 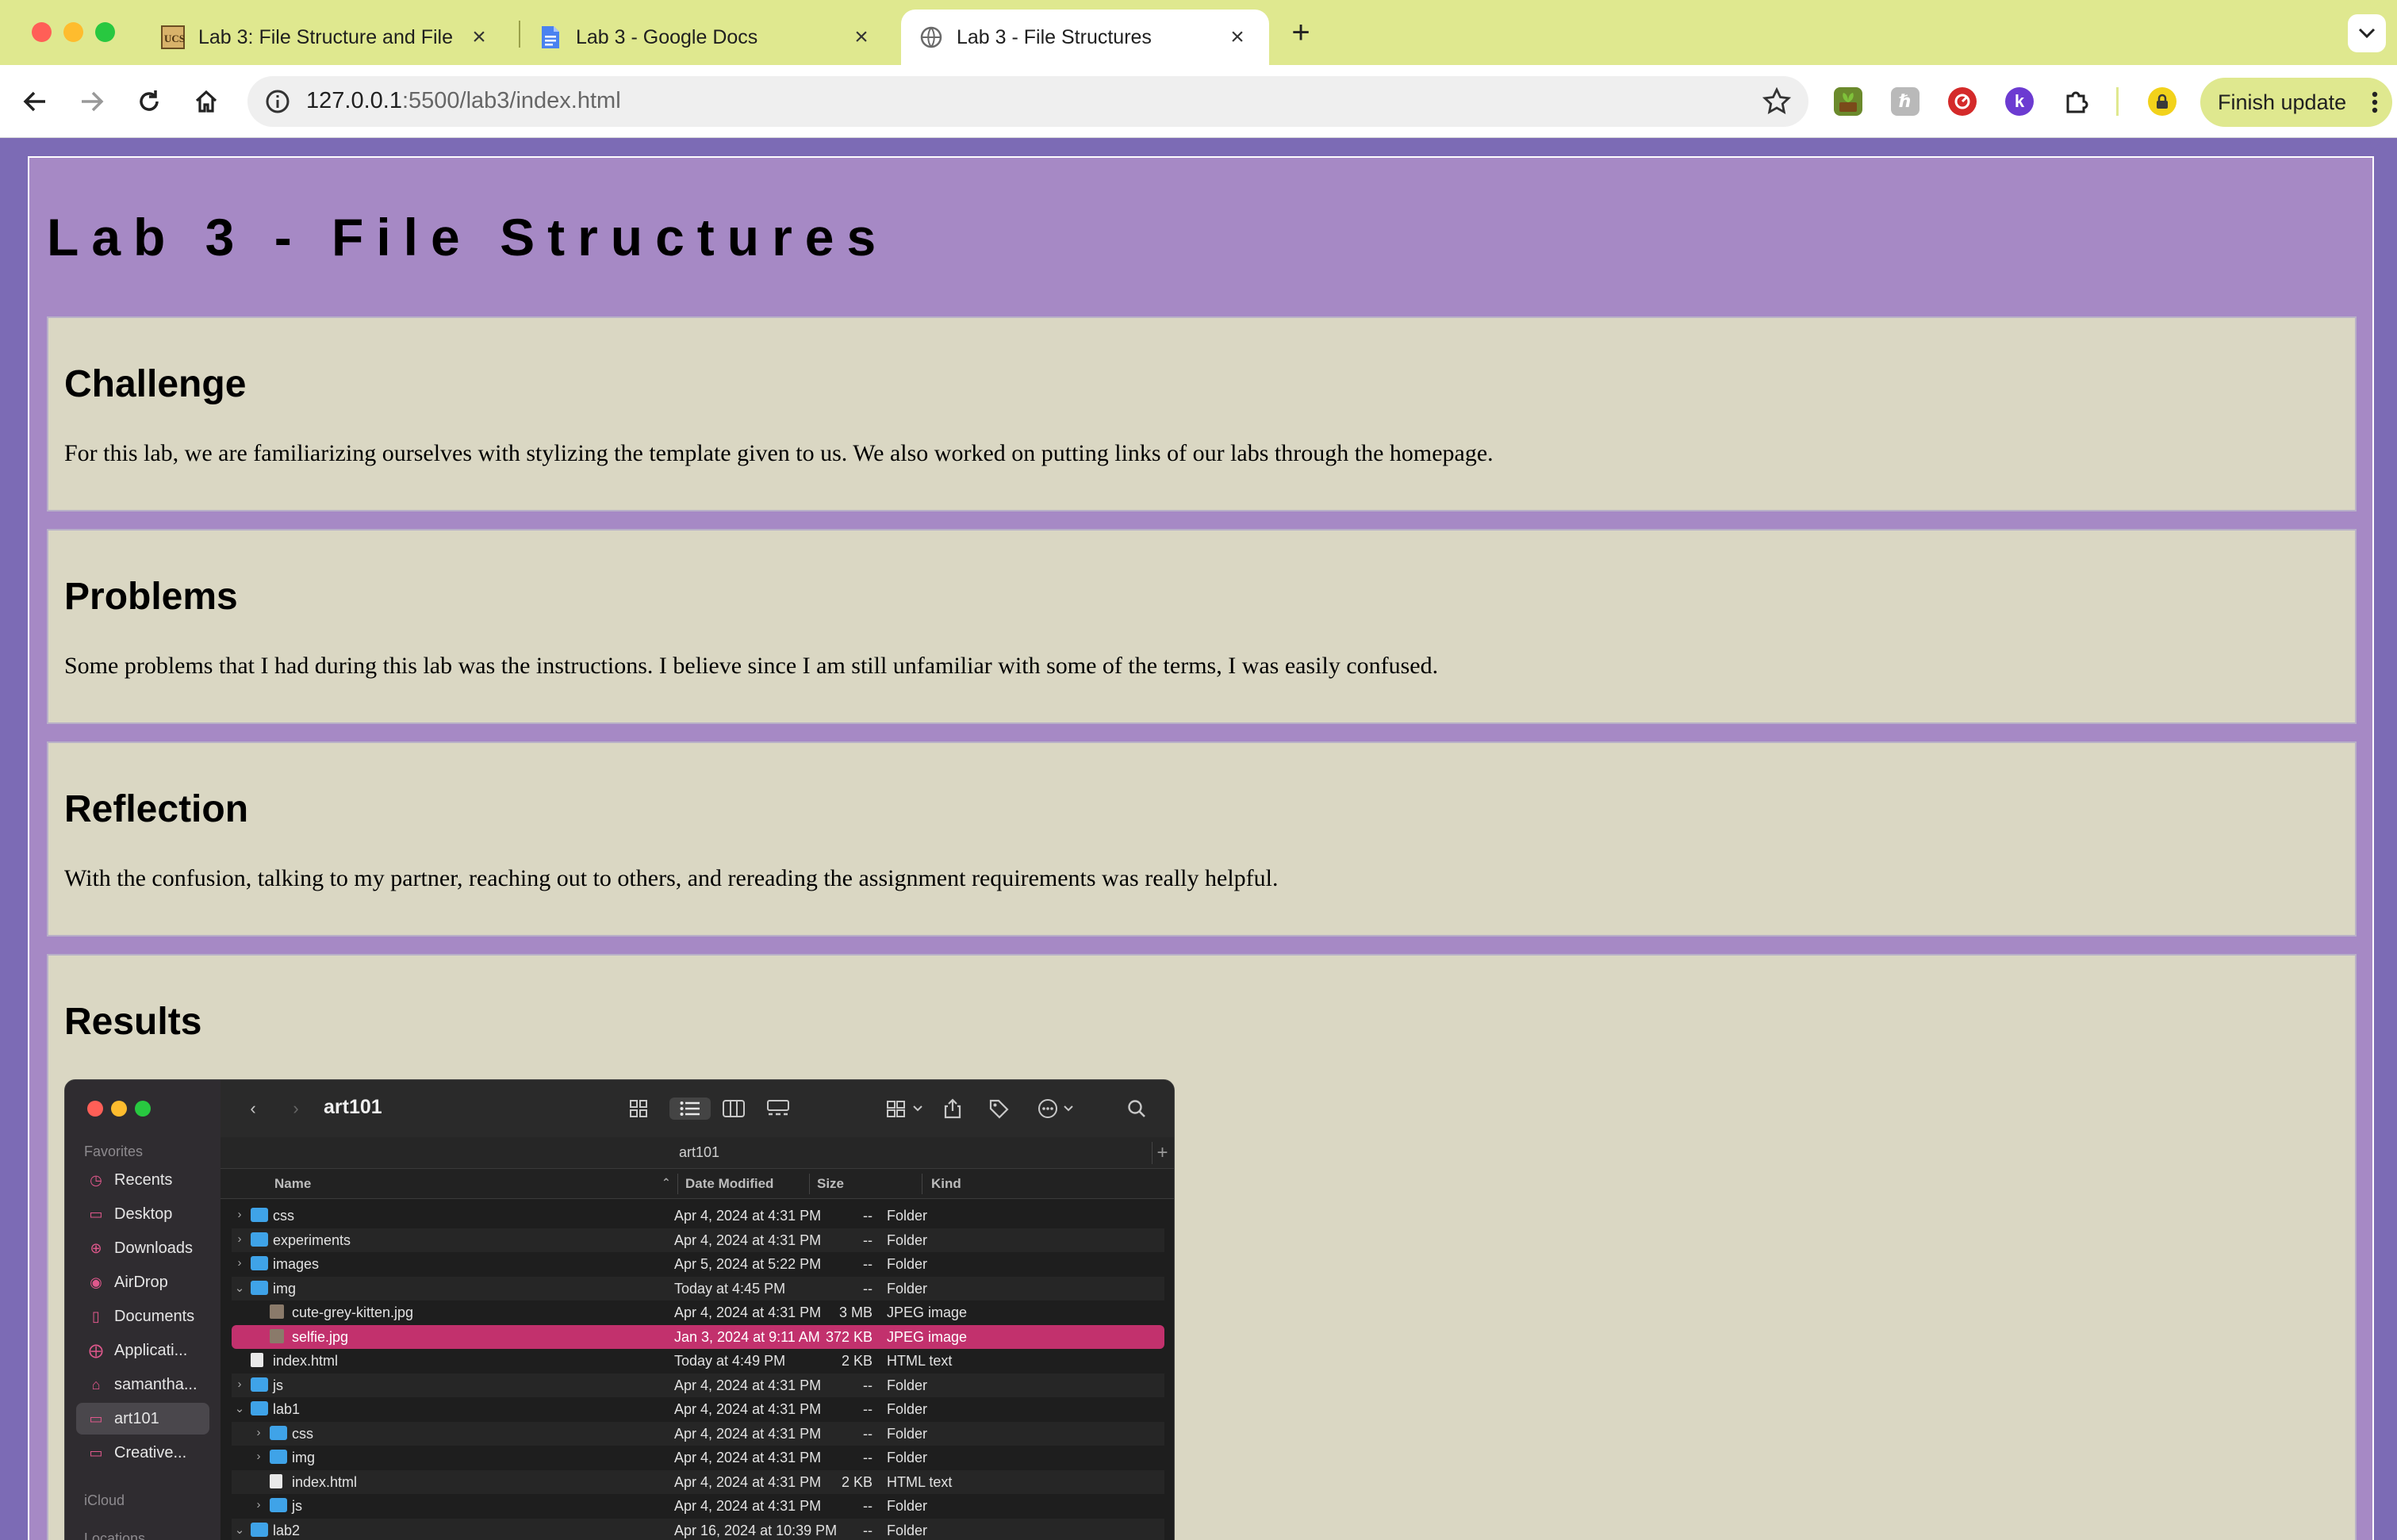 I want to click on close-window-button, so click(x=42, y=32).